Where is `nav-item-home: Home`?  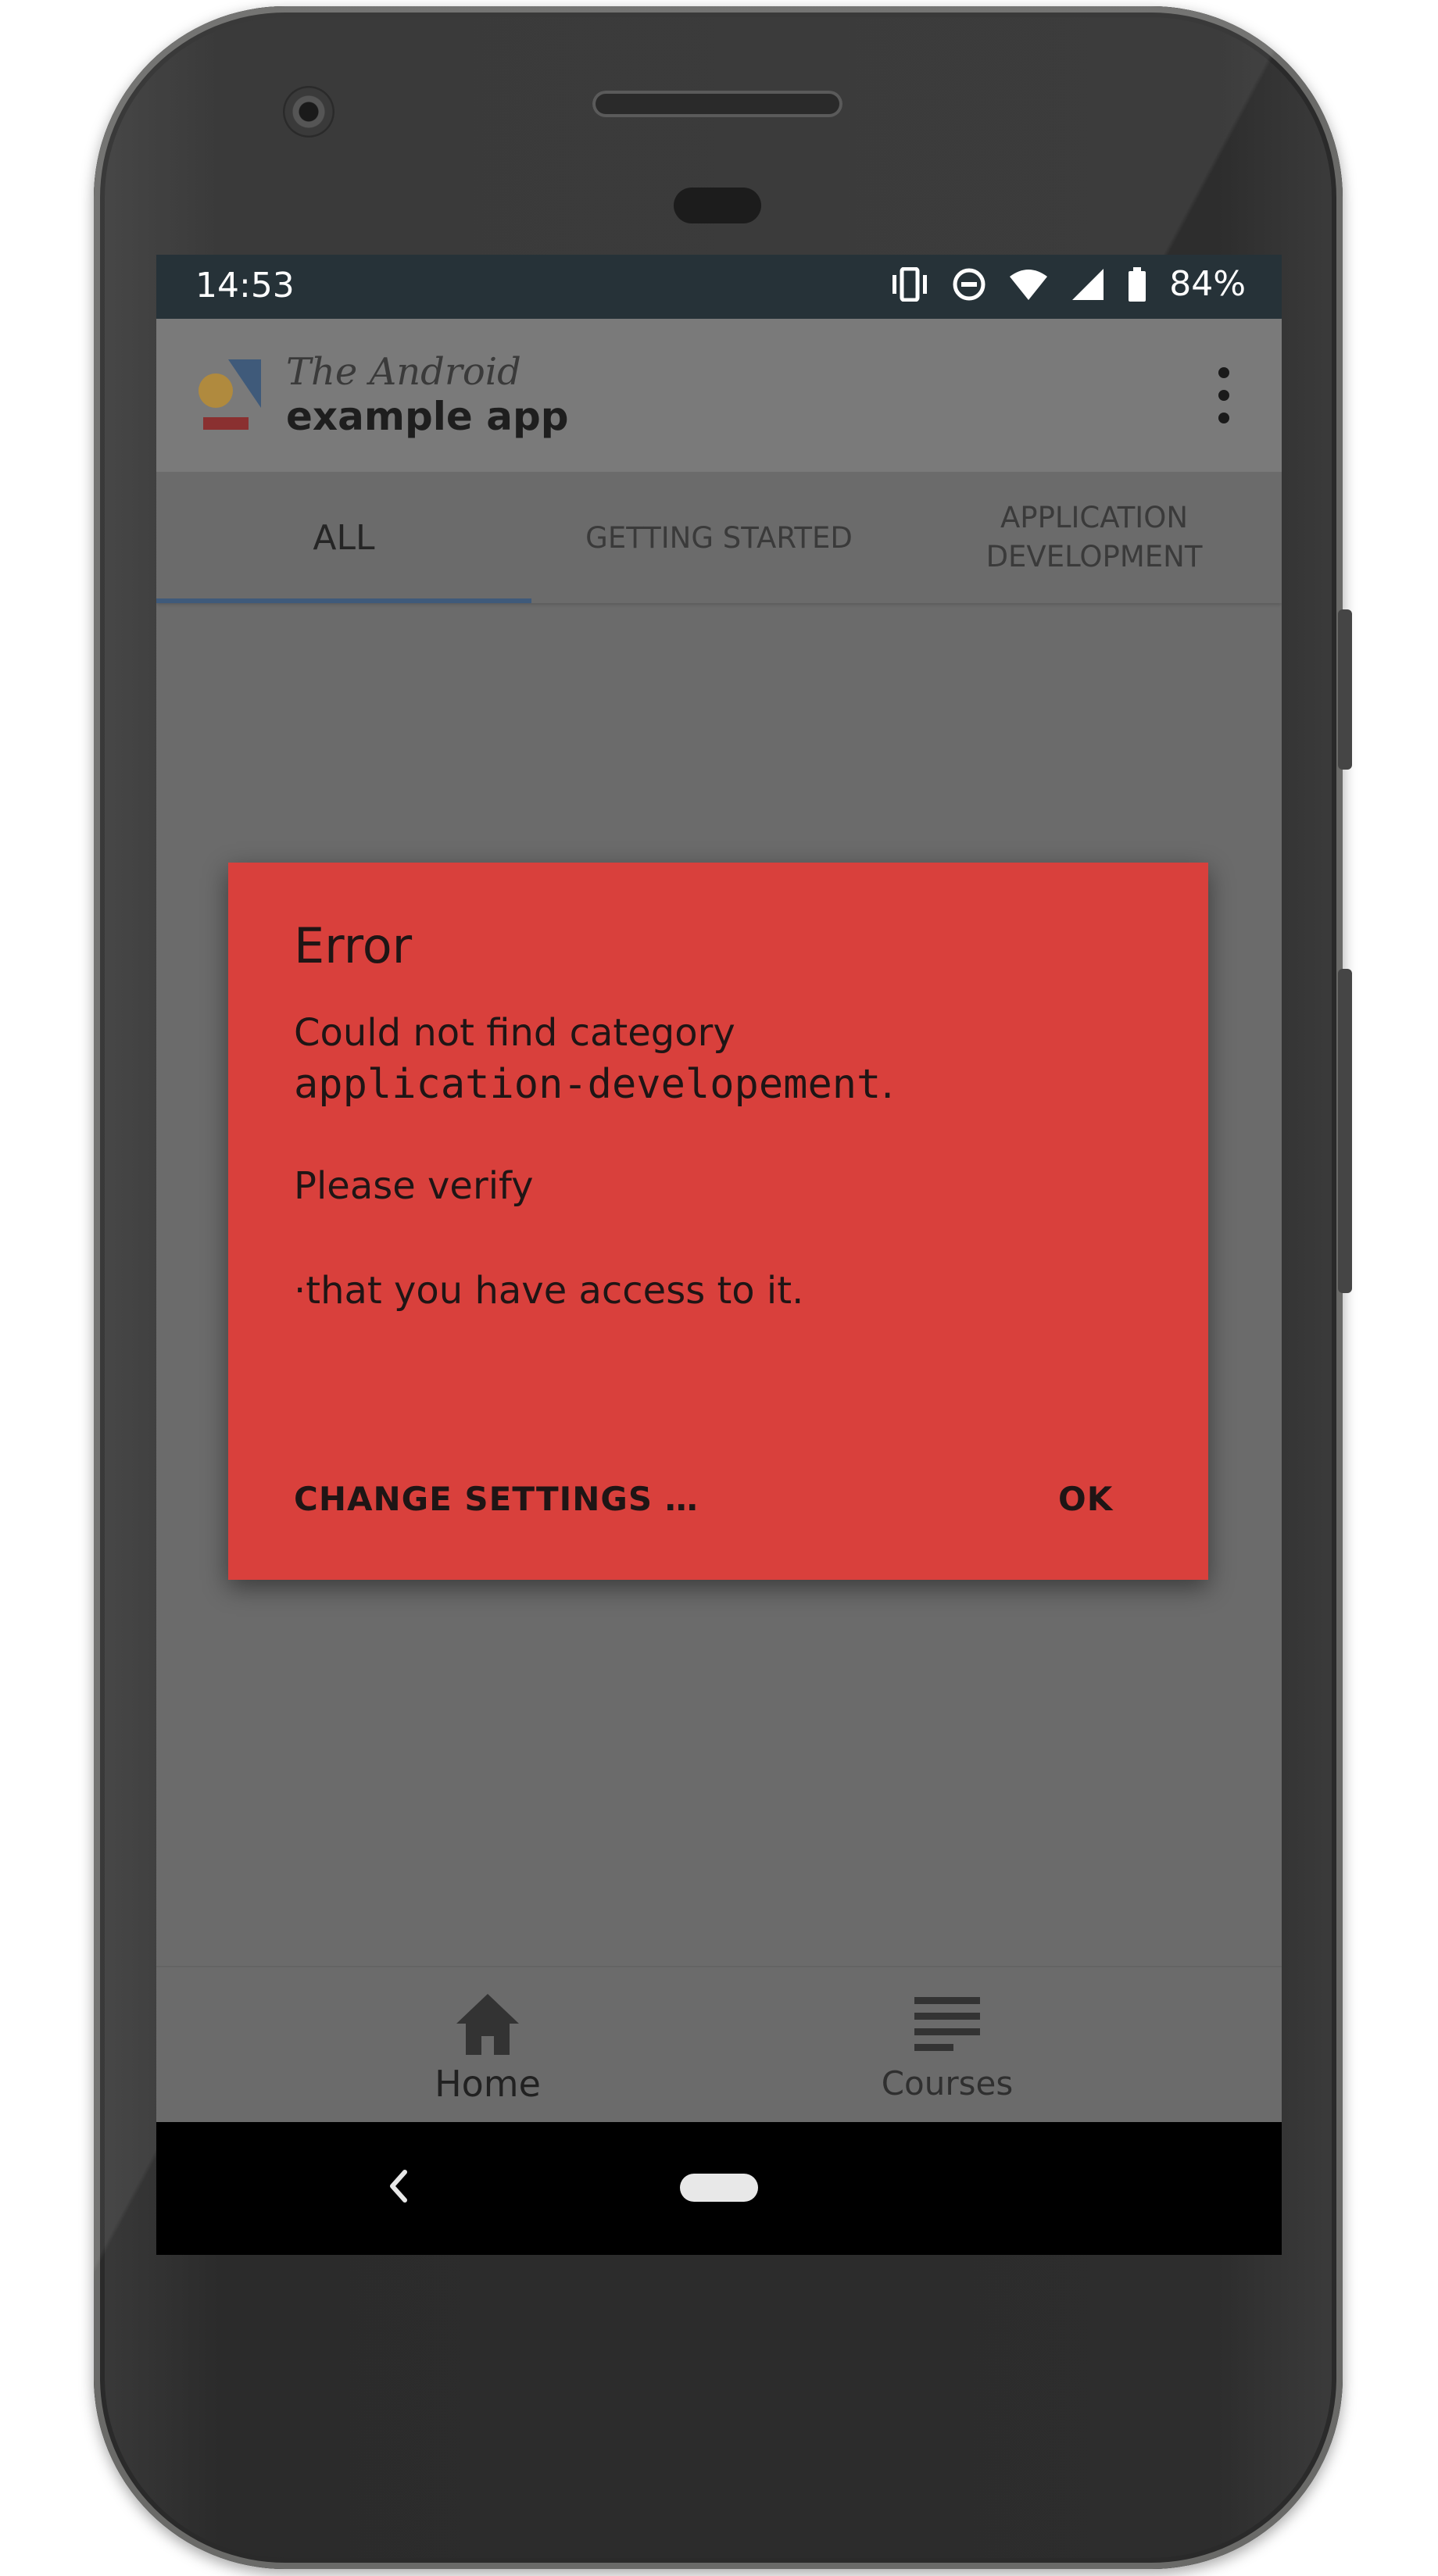
nav-item-home: Home is located at coordinates (487, 2046).